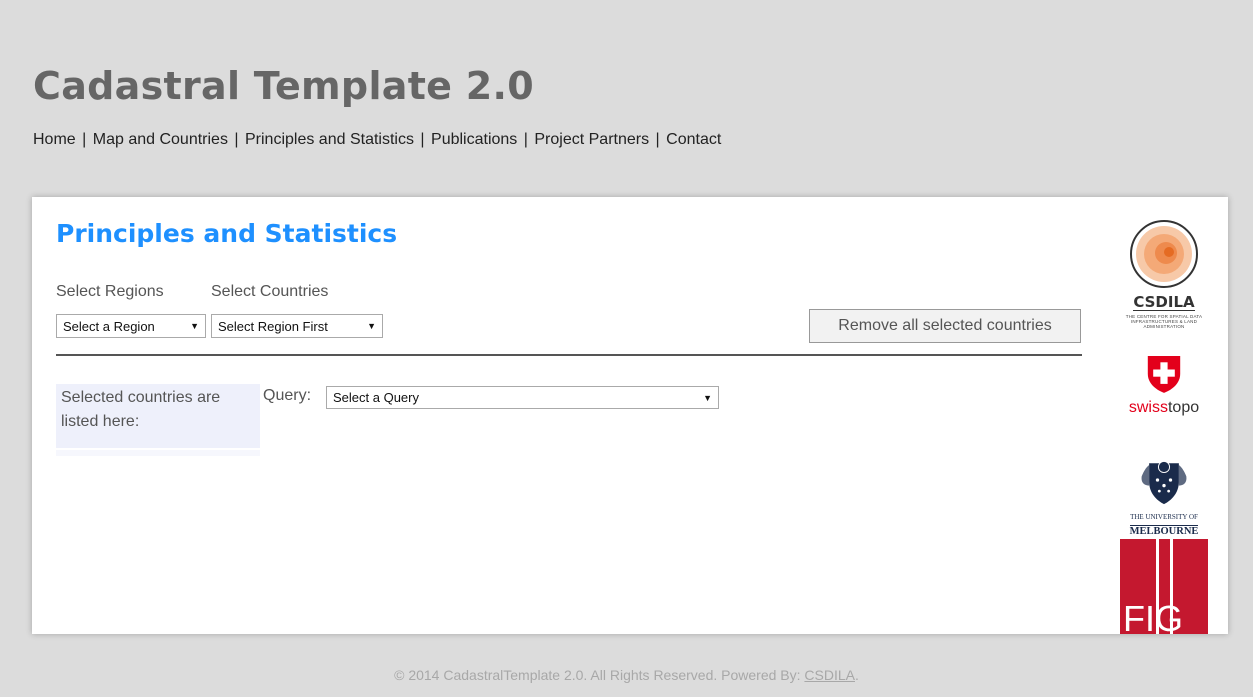 The image size is (1253, 697). Describe the element at coordinates (109, 326) in the screenshot. I see `region-select-value: Select a Region` at that location.